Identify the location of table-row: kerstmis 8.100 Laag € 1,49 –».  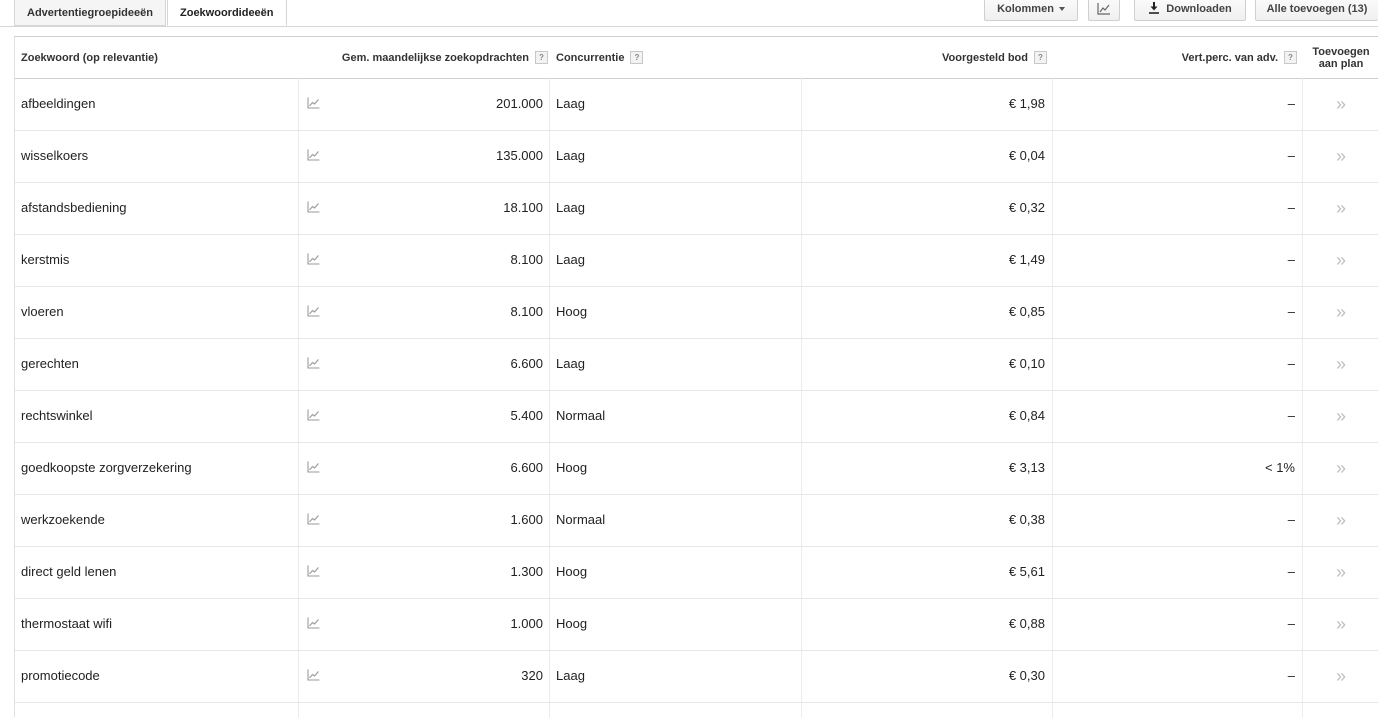
(696, 260).